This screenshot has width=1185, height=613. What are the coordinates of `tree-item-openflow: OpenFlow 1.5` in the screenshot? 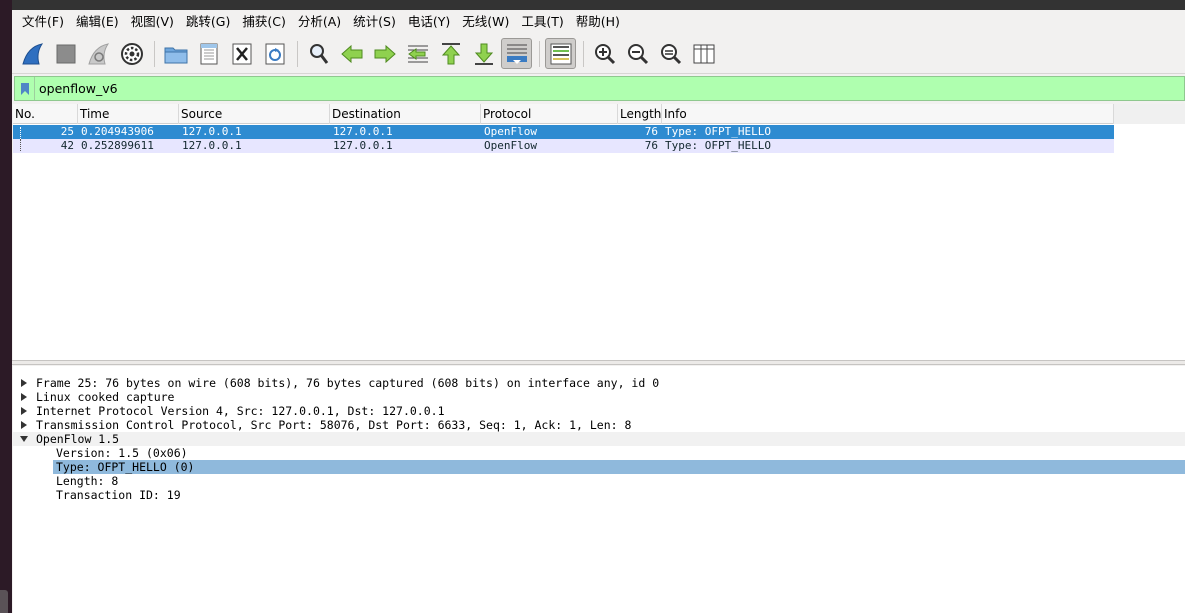 It's located at (599, 439).